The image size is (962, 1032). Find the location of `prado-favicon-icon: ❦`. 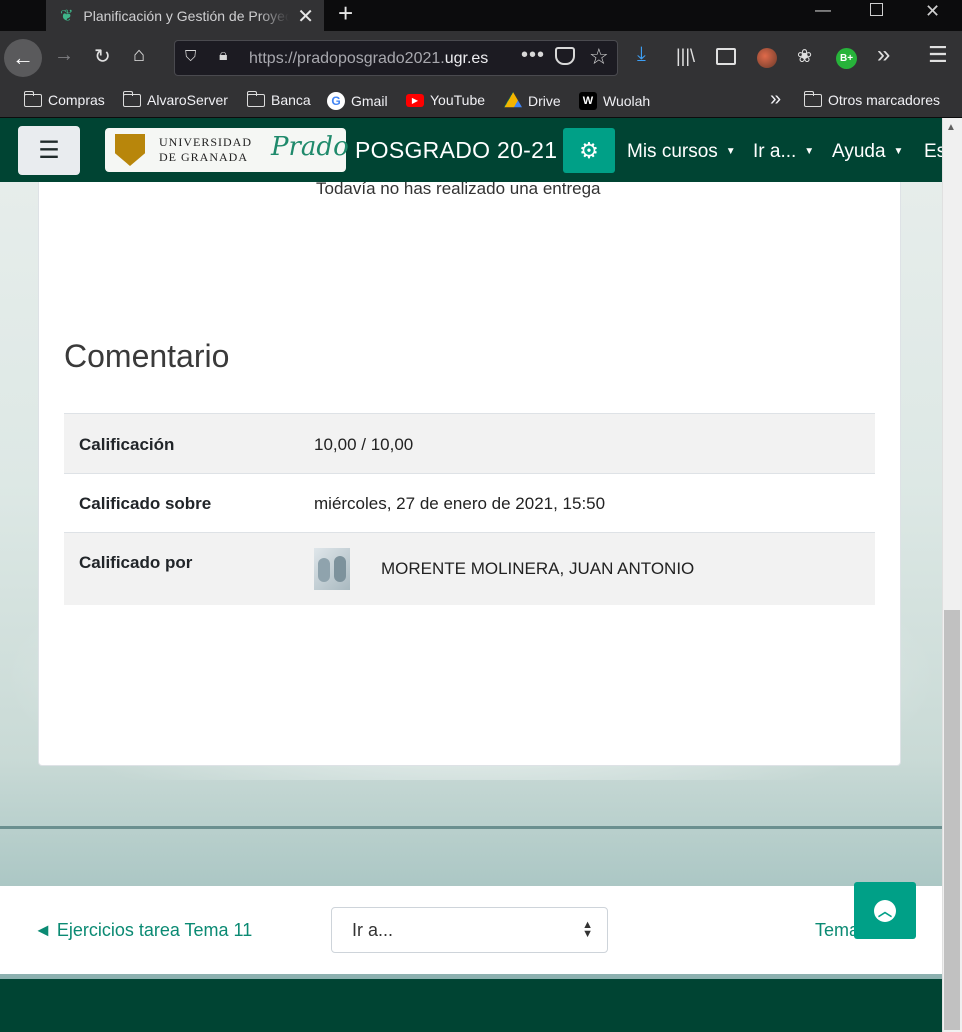

prado-favicon-icon: ❦ is located at coordinates (67, 16).